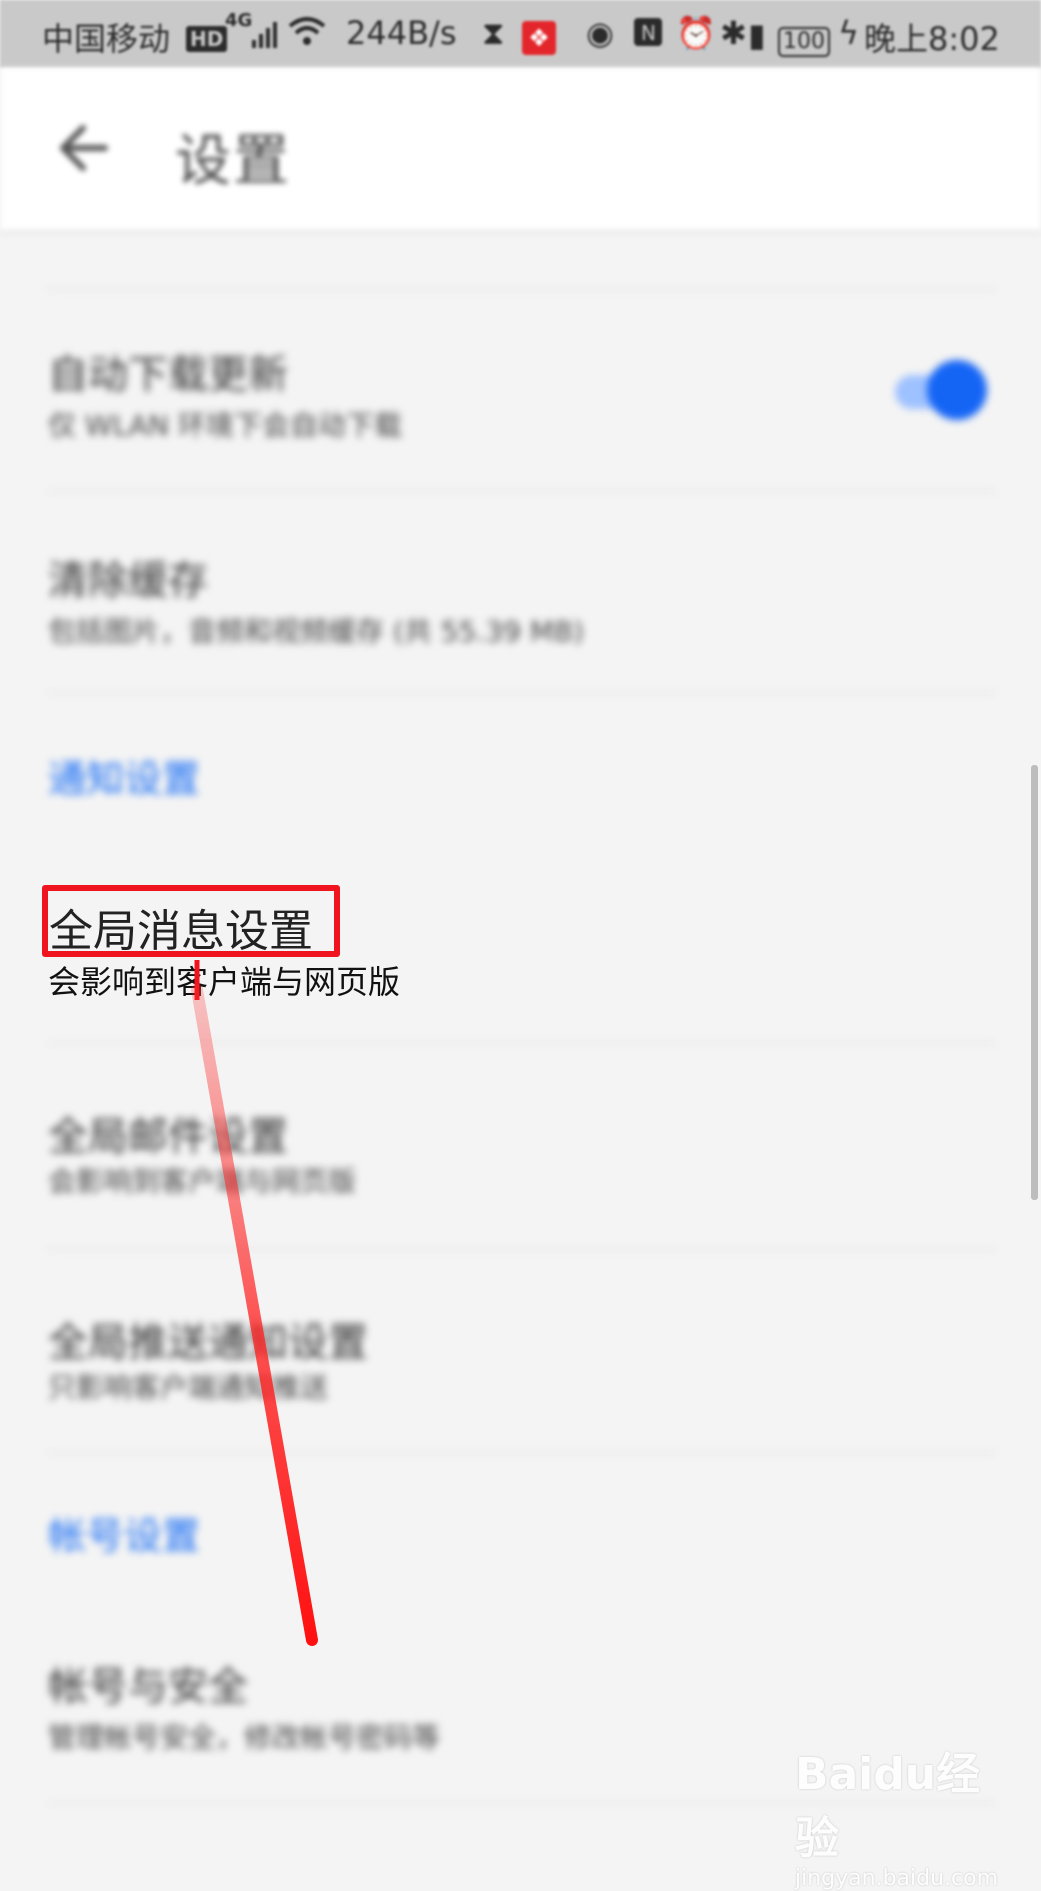  What do you see at coordinates (265, 37) in the screenshot?
I see `signal-icon` at bounding box center [265, 37].